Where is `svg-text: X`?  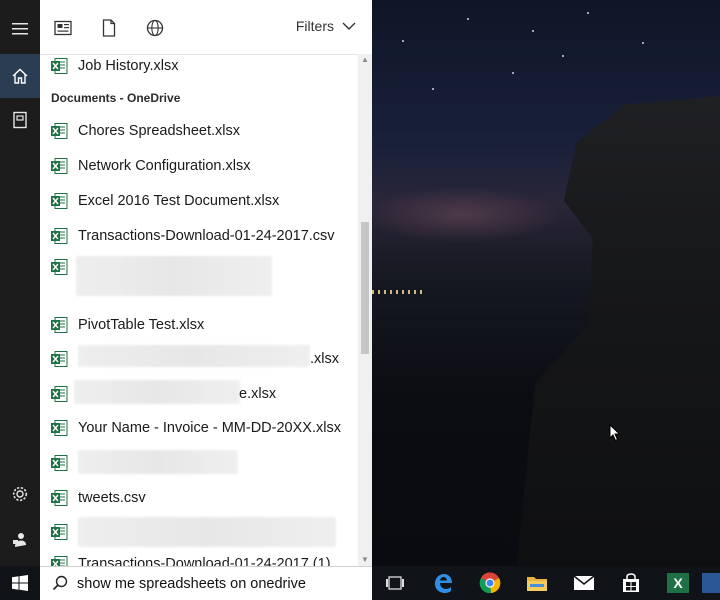
svg-text: X is located at coordinates (678, 583).